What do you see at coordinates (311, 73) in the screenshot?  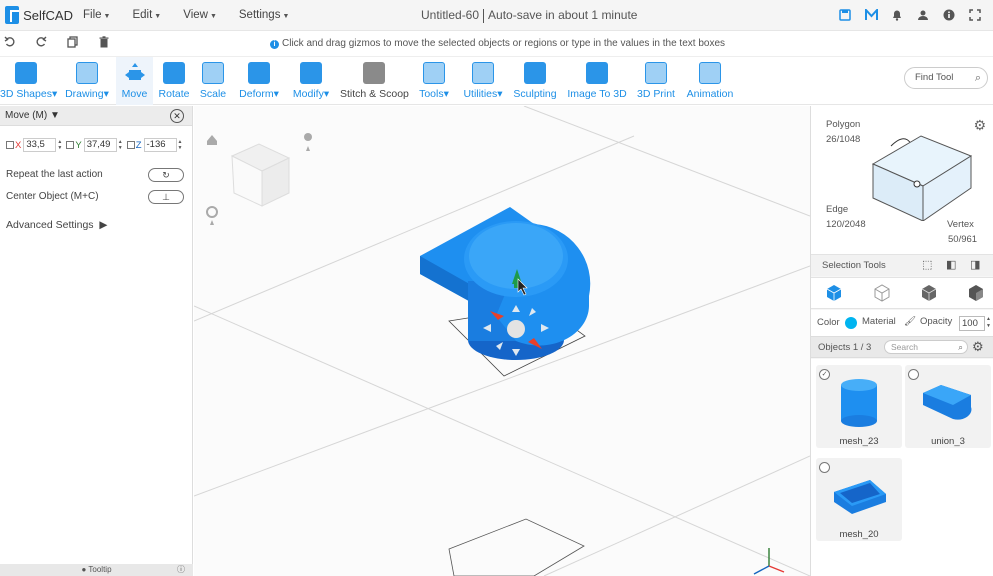 I see `modify-icon` at bounding box center [311, 73].